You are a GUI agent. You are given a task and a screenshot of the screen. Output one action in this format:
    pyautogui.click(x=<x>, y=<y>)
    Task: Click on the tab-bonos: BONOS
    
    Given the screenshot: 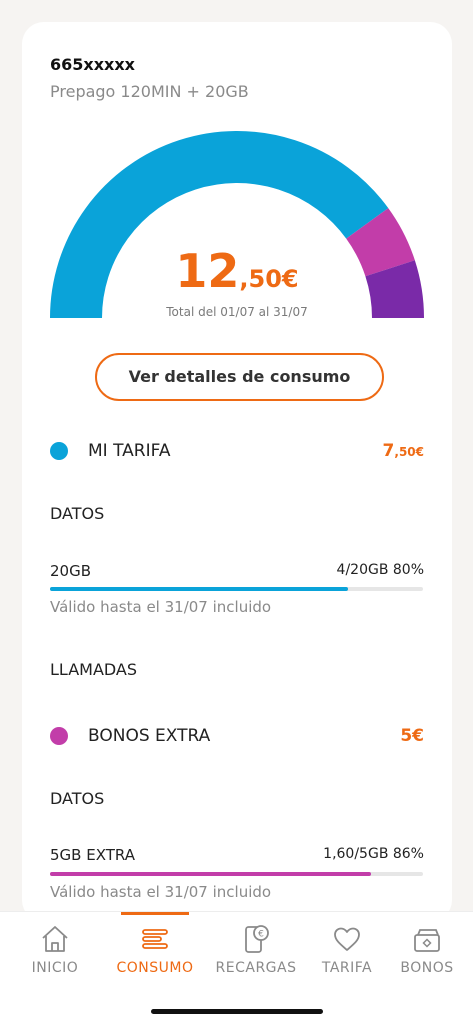 What is the action you would take?
    pyautogui.click(x=426, y=944)
    